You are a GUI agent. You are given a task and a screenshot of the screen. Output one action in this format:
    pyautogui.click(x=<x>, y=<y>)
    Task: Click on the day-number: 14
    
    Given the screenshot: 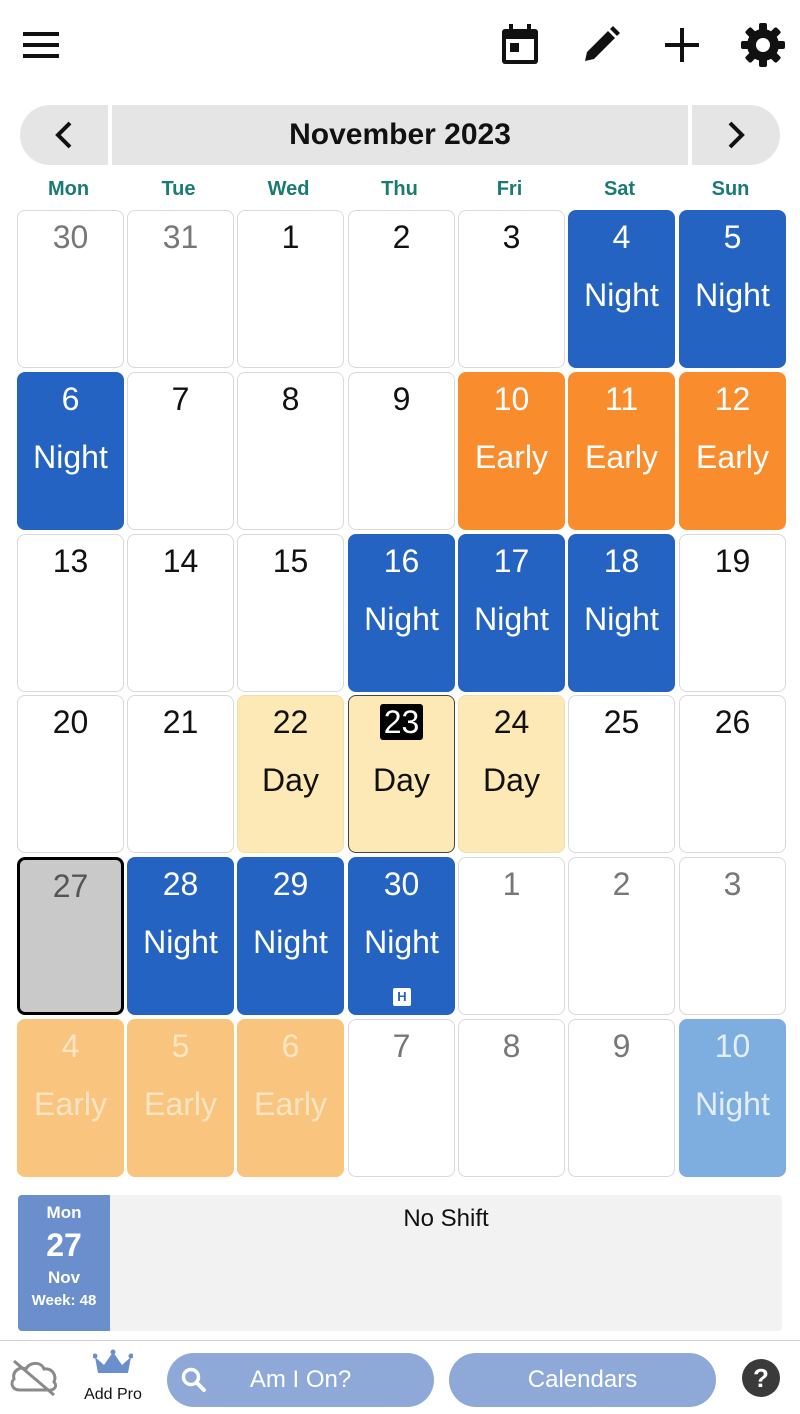 What is the action you would take?
    pyautogui.click(x=180, y=561)
    